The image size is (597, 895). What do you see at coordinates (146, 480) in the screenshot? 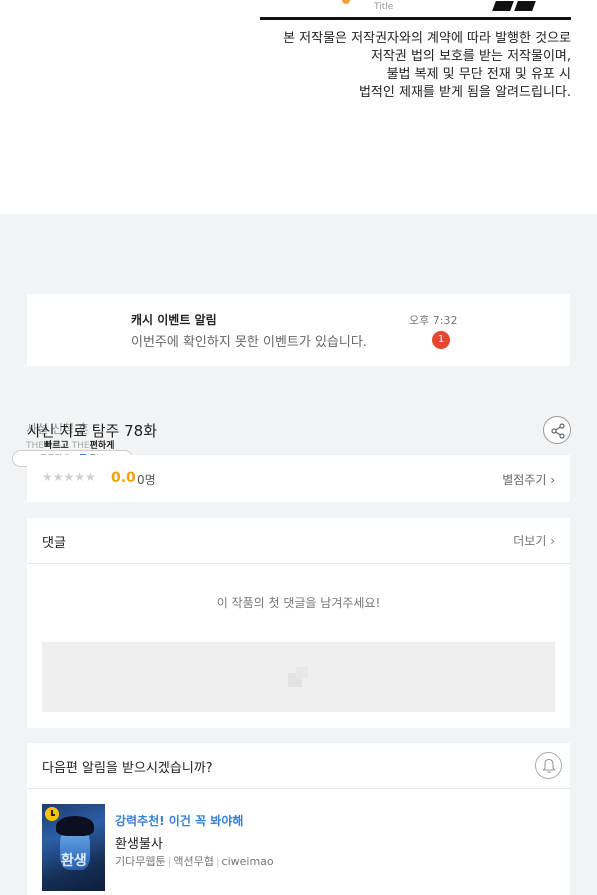
I see `rating-count: 0명` at bounding box center [146, 480].